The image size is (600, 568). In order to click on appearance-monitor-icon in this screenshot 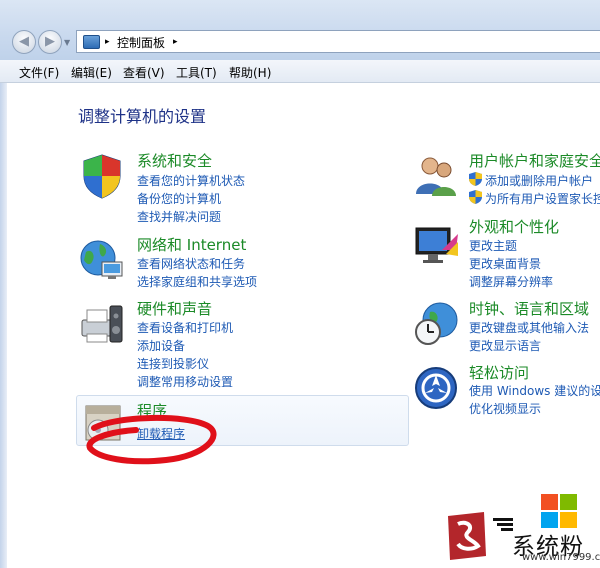, I will do `click(436, 245)`.